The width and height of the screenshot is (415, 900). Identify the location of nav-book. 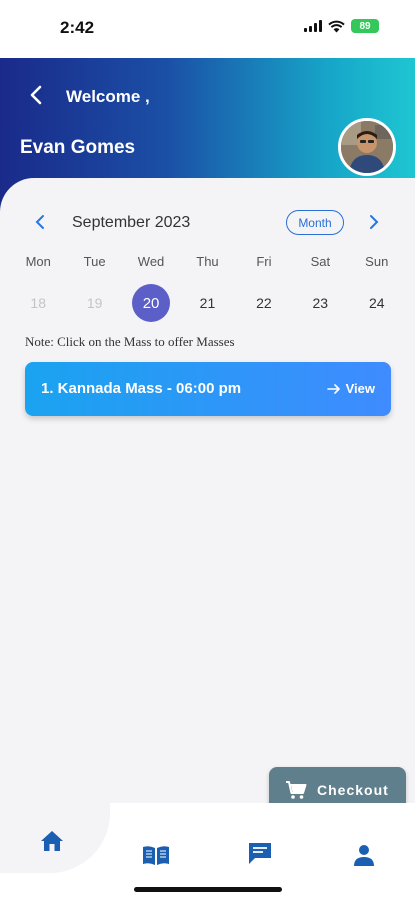
(156, 855).